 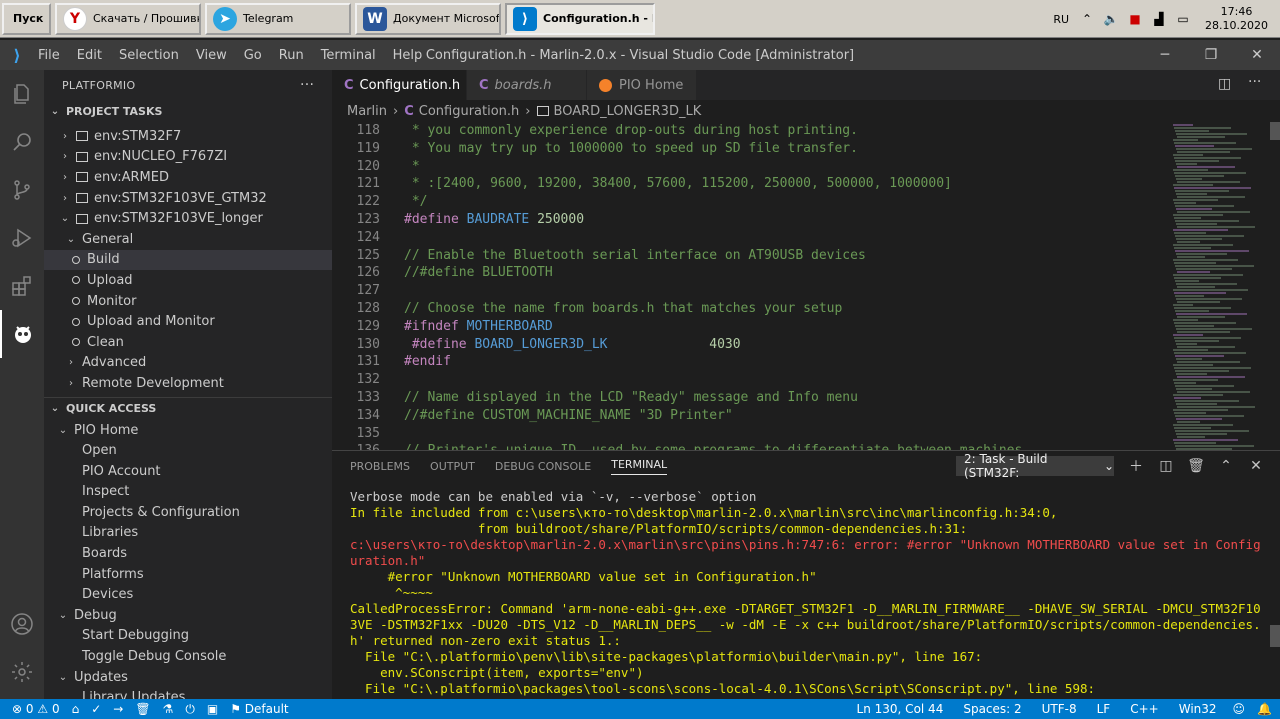 I want to click on tree-item-pio-home: ⌄ PIO Home, so click(x=188, y=430).